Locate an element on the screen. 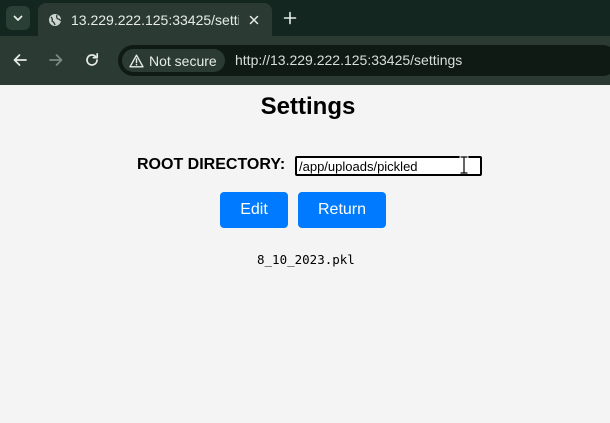 Image resolution: width=610 pixels, height=423 pixels. tab-title: 13.229.222.125:33425/settings is located at coordinates (155, 19).